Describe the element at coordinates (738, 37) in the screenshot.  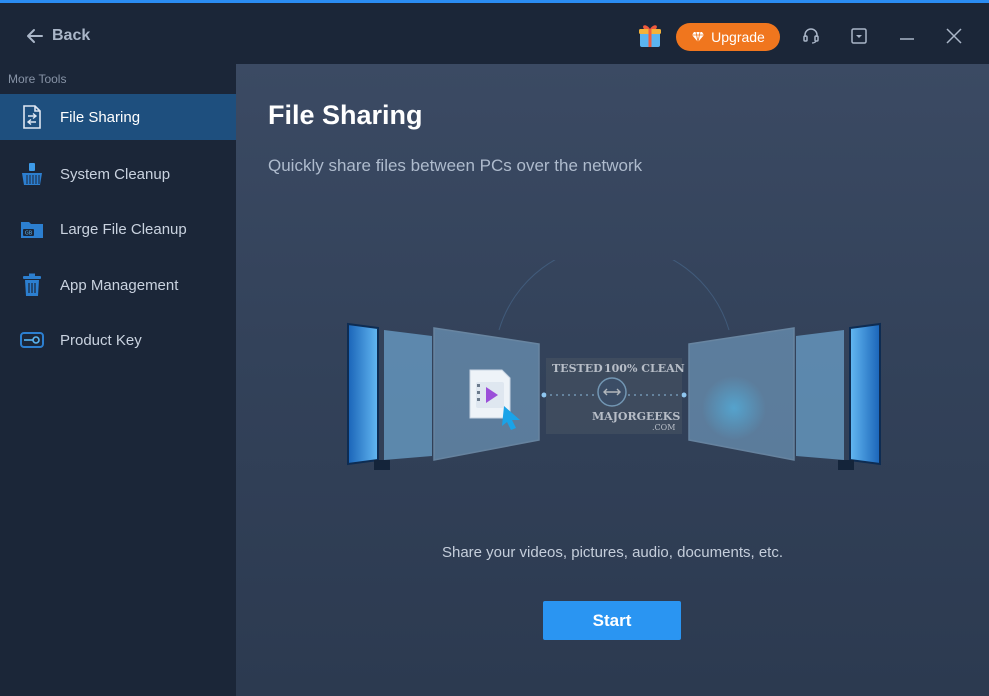
I see `upgrade-label: Upgrade` at that location.